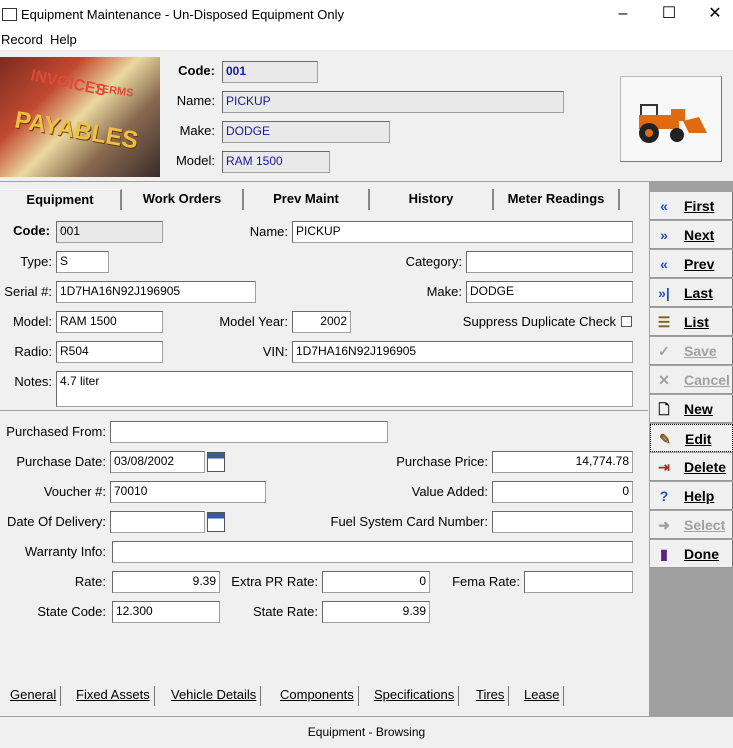 The height and width of the screenshot is (748, 733). What do you see at coordinates (664, 235) in the screenshot?
I see `next-icon: »` at bounding box center [664, 235].